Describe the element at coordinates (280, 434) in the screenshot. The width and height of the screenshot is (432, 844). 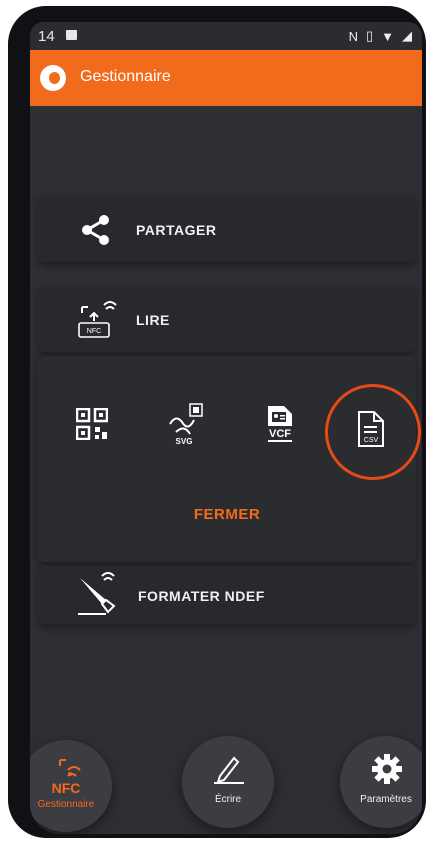
I see `vcf-icon-text: VCF` at that location.